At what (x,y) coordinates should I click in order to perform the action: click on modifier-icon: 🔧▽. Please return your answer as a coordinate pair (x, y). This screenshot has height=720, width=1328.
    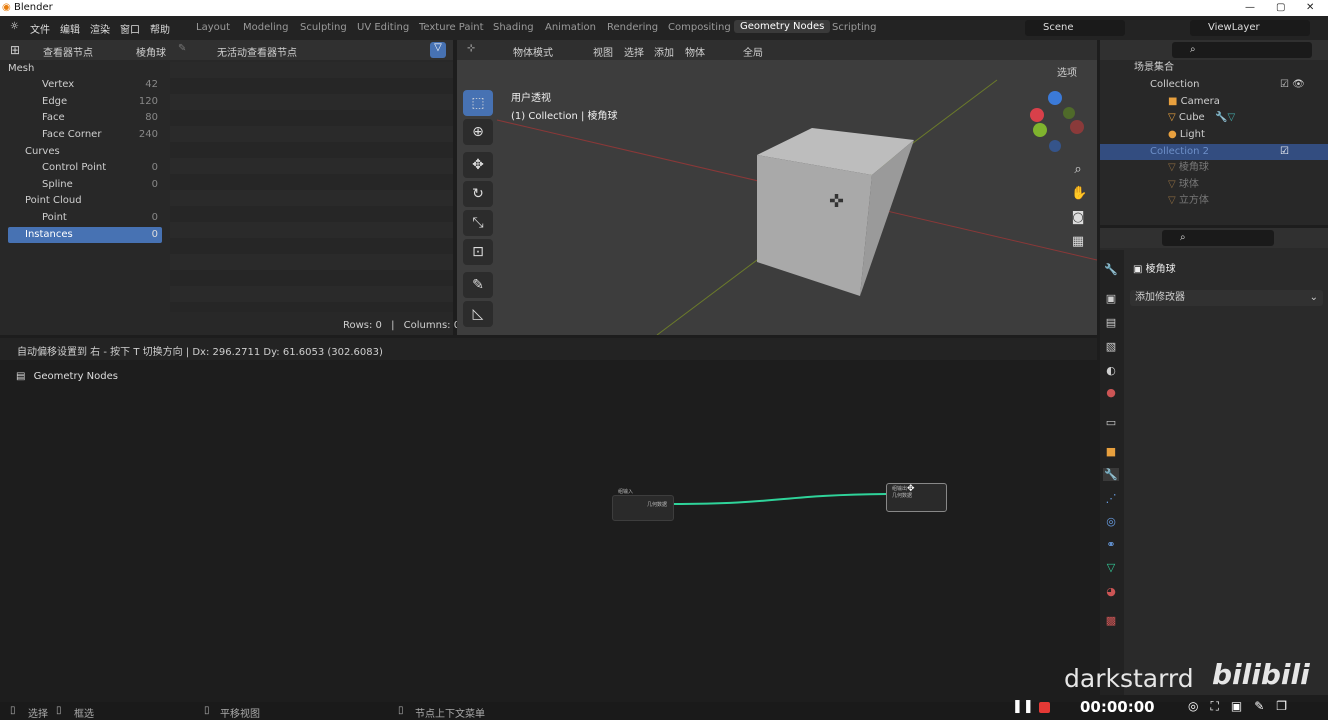
    Looking at the image, I should click on (1225, 117).